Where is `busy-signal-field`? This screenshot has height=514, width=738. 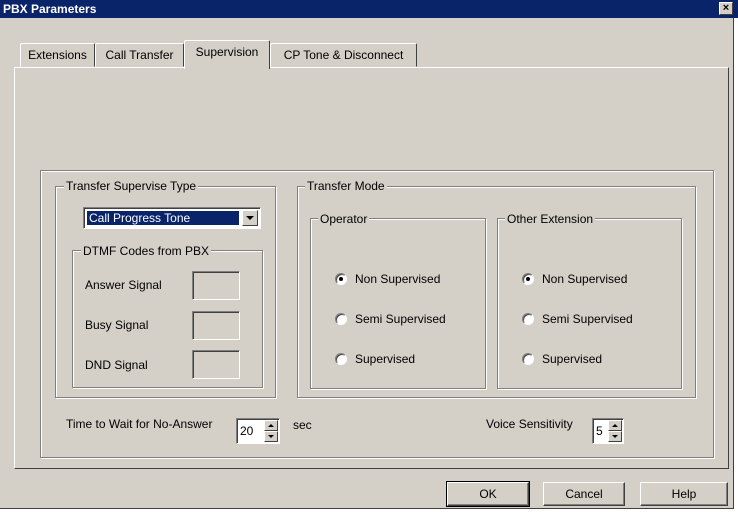 busy-signal-field is located at coordinates (216, 325).